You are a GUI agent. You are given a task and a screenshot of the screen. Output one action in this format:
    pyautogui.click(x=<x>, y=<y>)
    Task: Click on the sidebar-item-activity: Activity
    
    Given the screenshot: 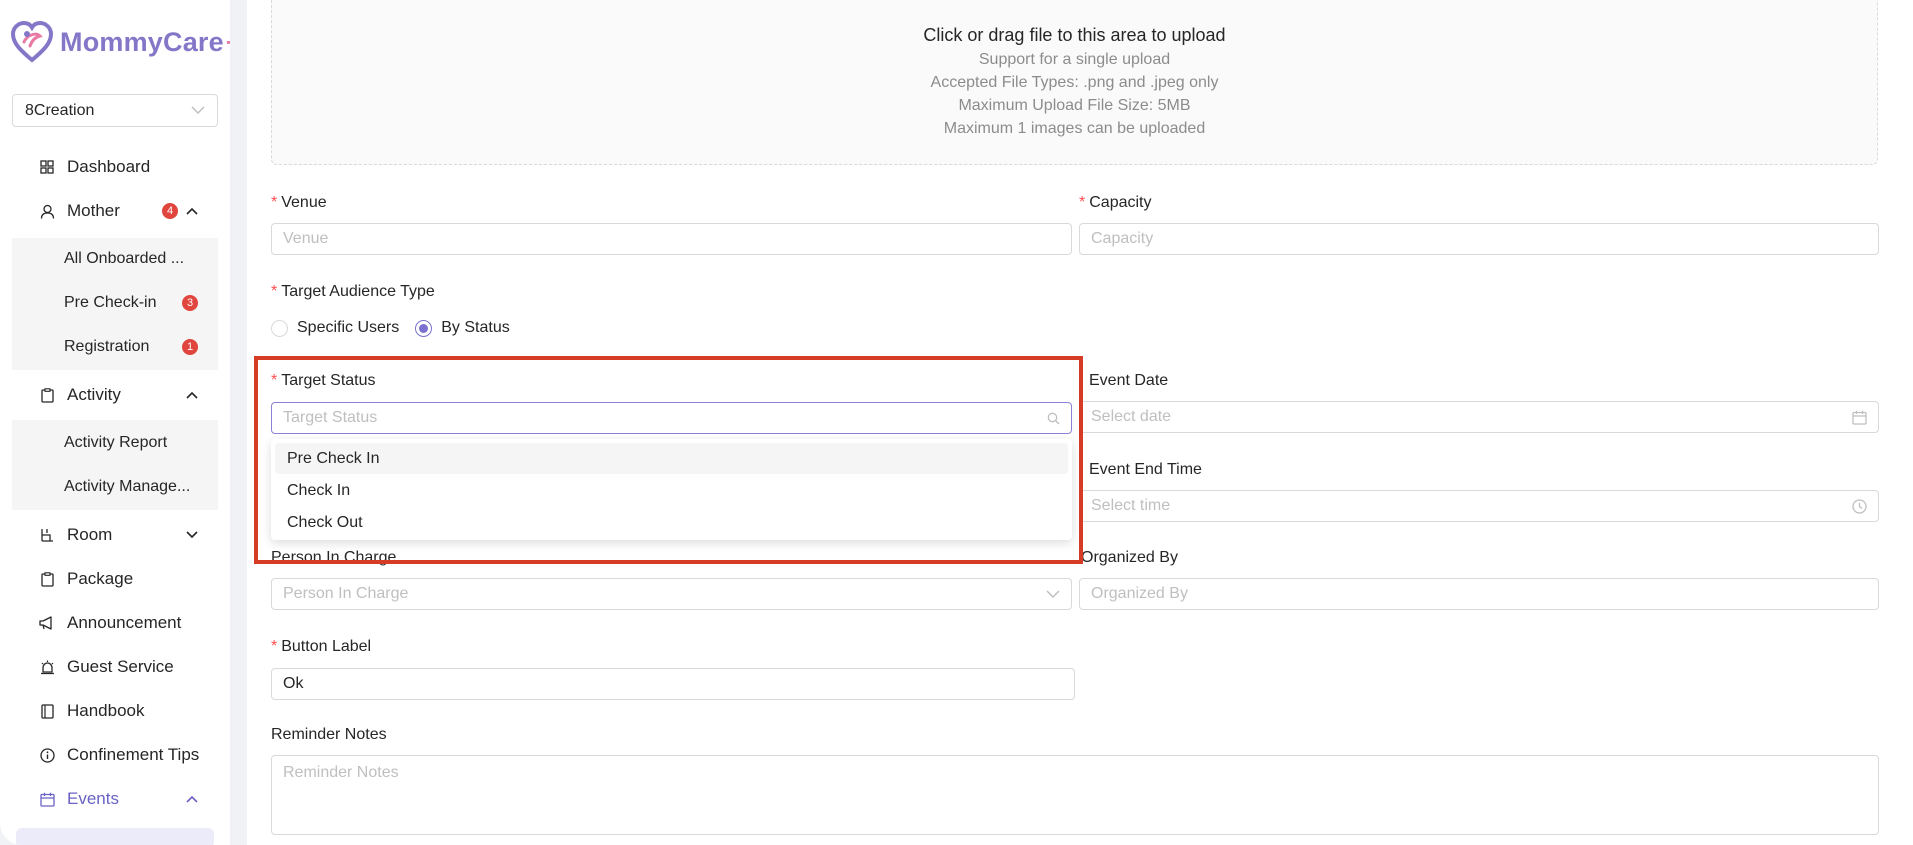 What is the action you would take?
    pyautogui.click(x=115, y=395)
    